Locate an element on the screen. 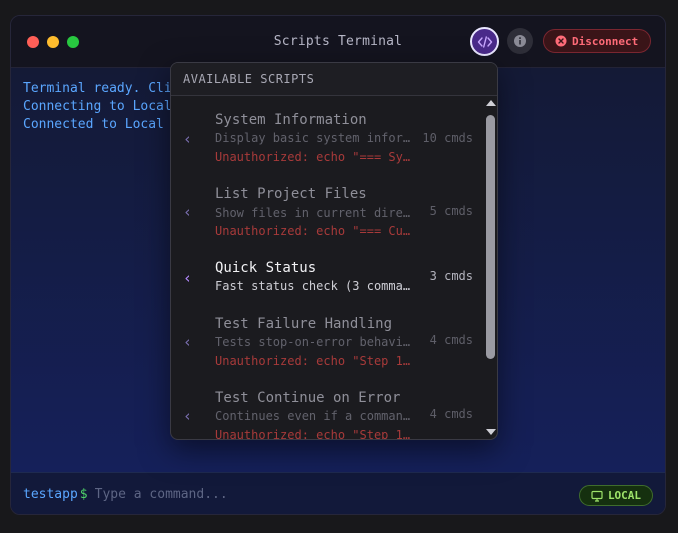 Image resolution: width=678 pixels, height=533 pixels. script-name: Quick Status is located at coordinates (266, 268).